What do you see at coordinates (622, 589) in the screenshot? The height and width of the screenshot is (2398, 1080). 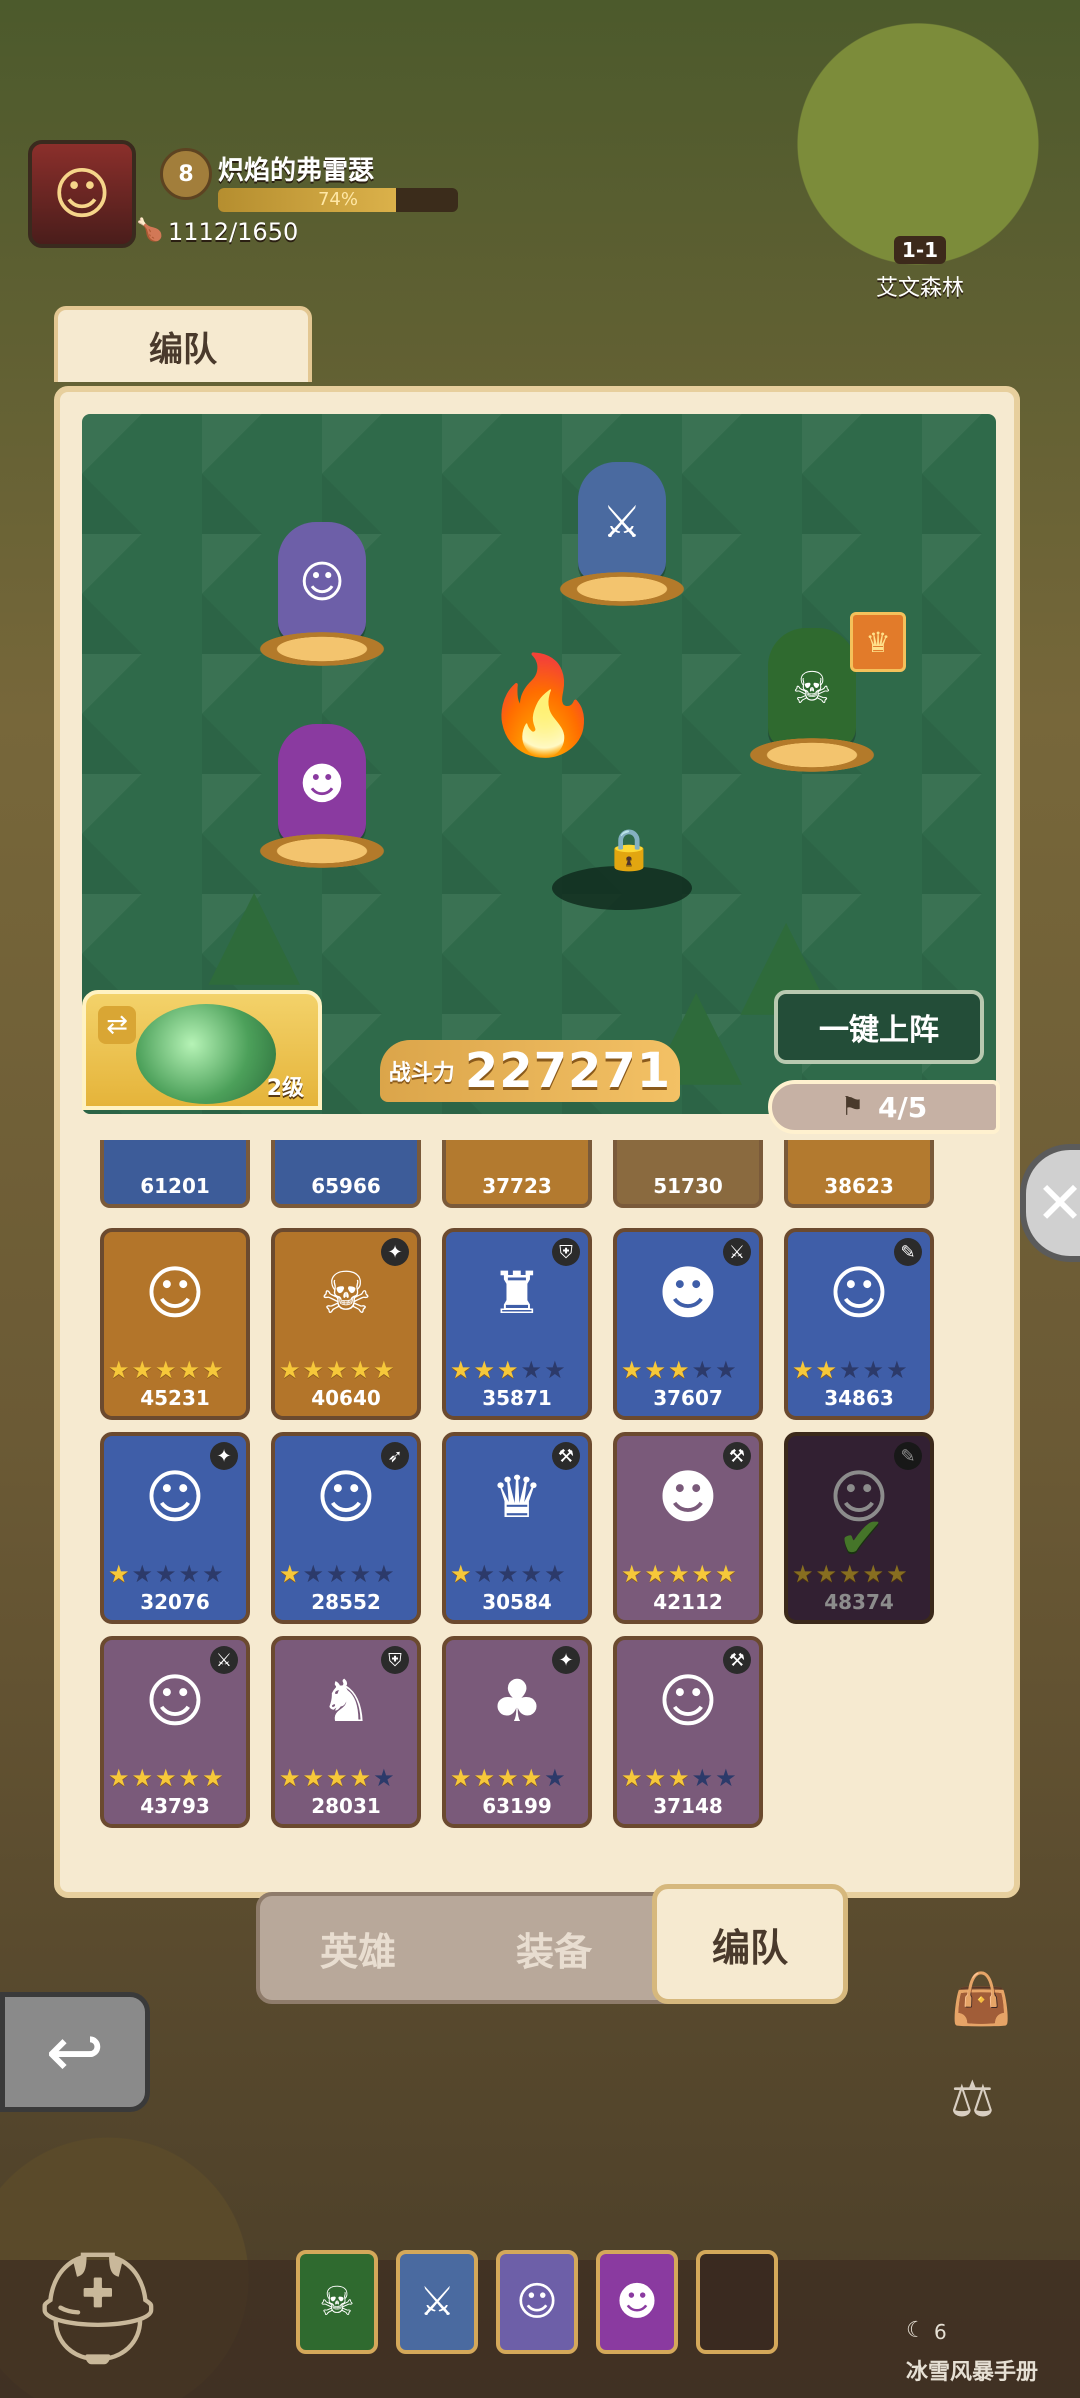 I see `hero-base` at bounding box center [622, 589].